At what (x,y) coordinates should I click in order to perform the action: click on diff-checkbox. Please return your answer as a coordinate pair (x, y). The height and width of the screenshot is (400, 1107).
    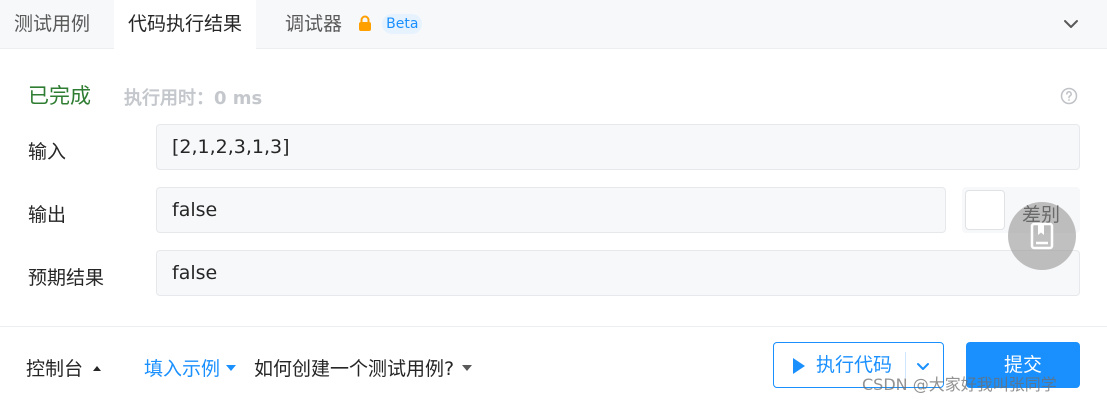
    Looking at the image, I should click on (985, 210).